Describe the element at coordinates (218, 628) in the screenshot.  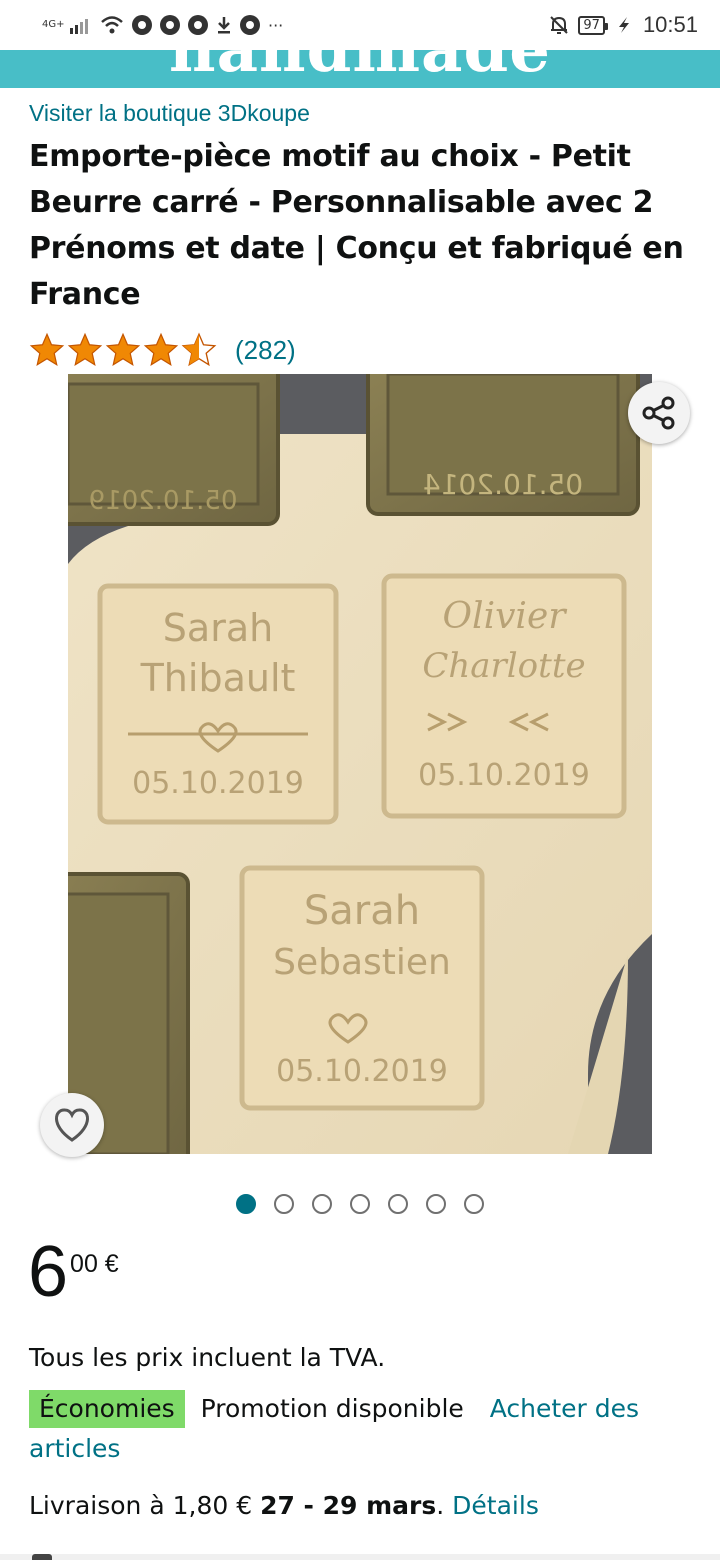
I see `cookie-1-name1: Sarah` at that location.